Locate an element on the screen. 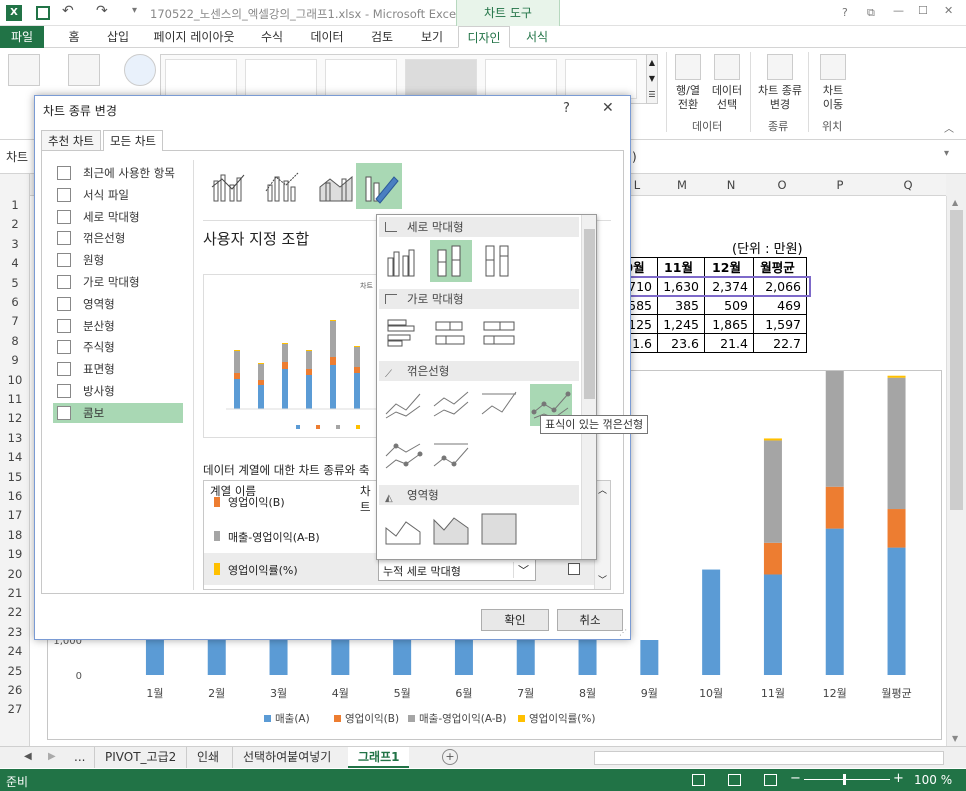 The image size is (966, 791). cancel-button: 취소 is located at coordinates (590, 620).